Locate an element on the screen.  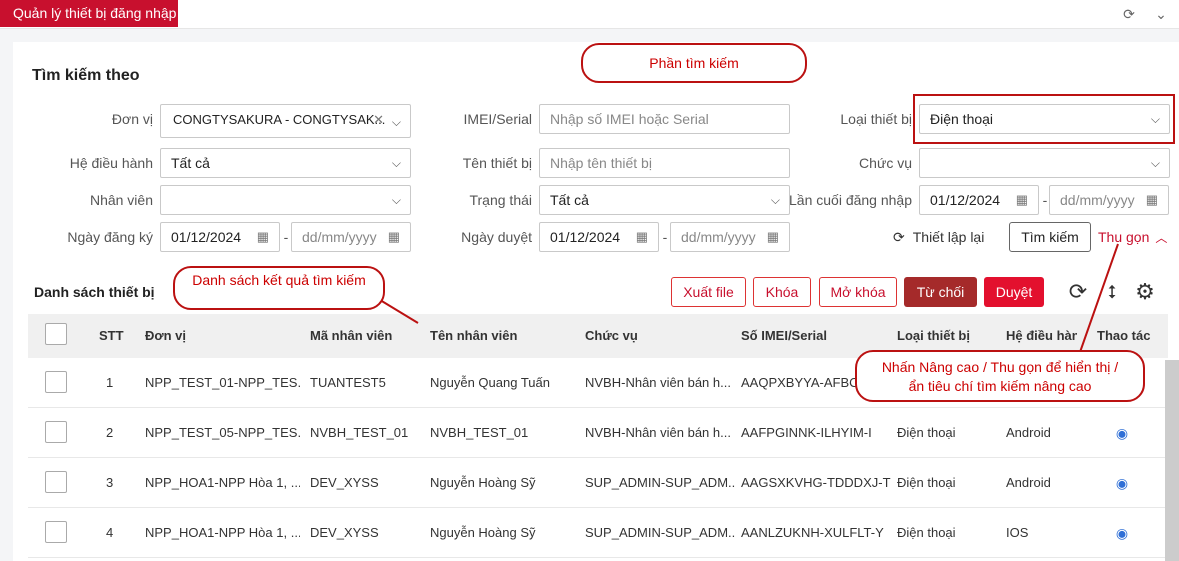
search-callout: Phần tìm kiếm is located at coordinates (694, 63).